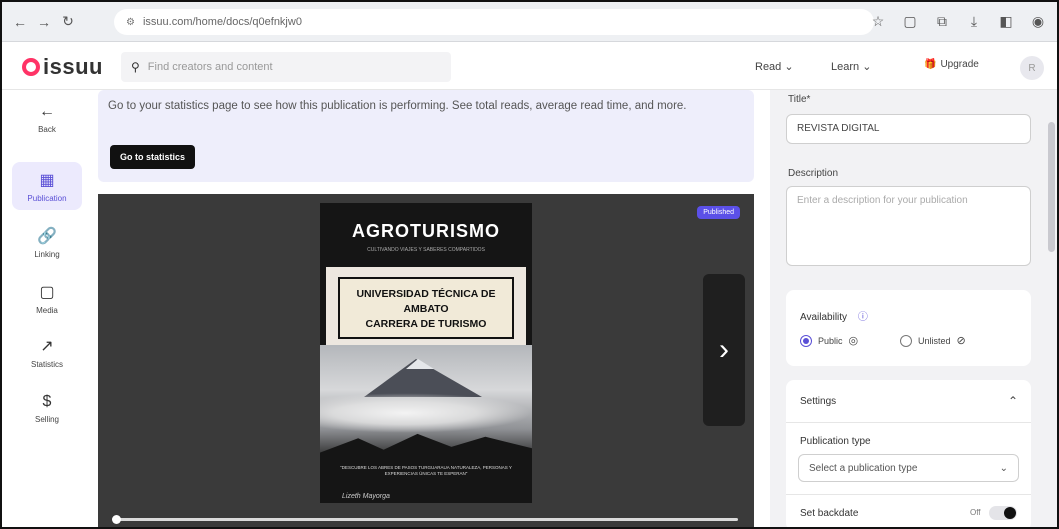 The image size is (1059, 529). I want to click on upgrade-button: 🎁 Upgrade, so click(951, 64).